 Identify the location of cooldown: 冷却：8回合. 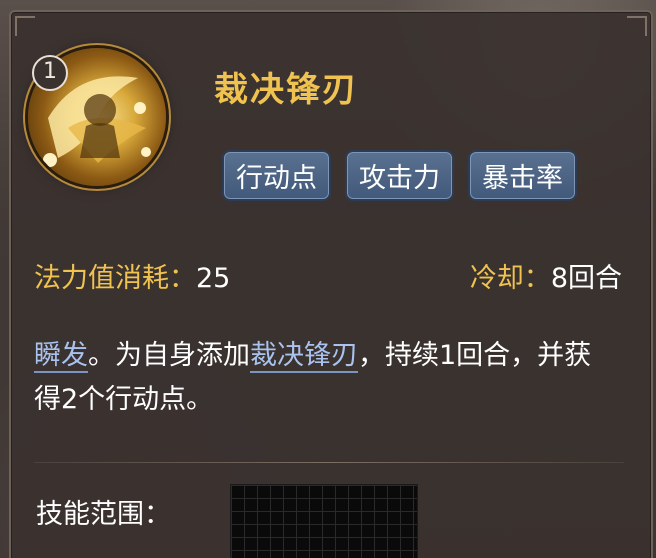
(546, 275).